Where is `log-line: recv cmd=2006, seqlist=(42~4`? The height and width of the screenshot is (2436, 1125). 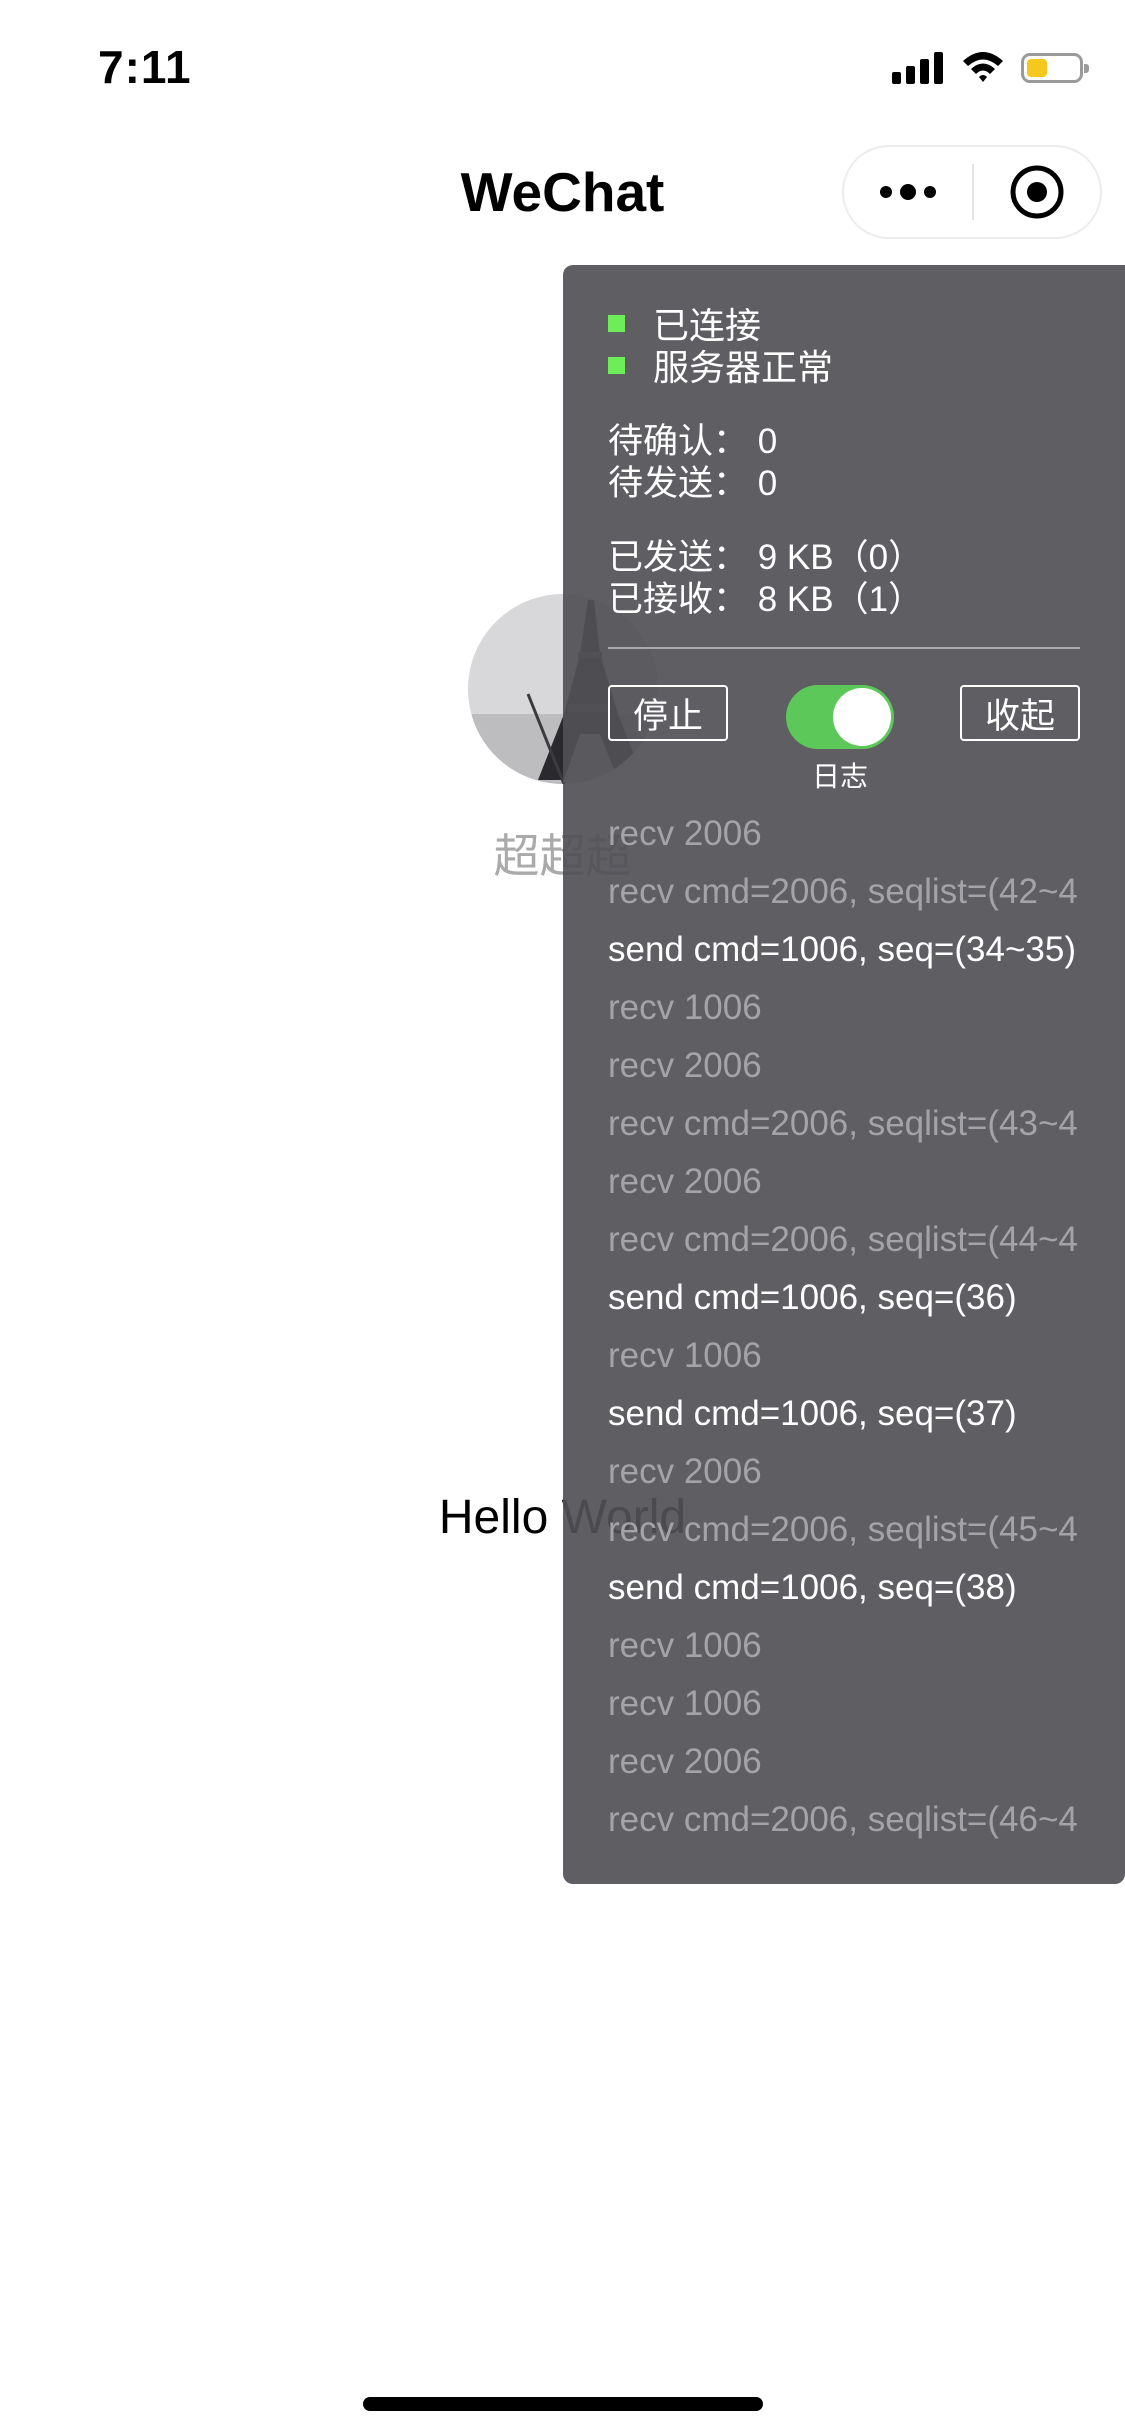
log-line: recv cmd=2006, seqlist=(42~4 is located at coordinates (843, 891).